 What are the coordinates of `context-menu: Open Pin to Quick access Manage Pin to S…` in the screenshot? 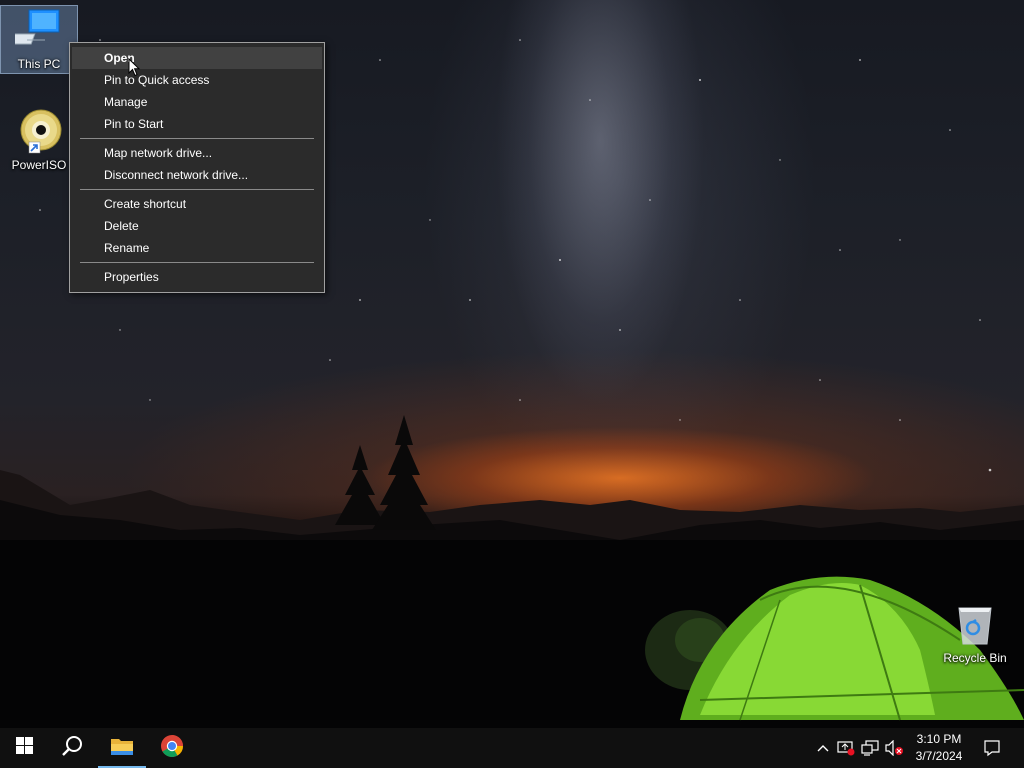 It's located at (197, 167).